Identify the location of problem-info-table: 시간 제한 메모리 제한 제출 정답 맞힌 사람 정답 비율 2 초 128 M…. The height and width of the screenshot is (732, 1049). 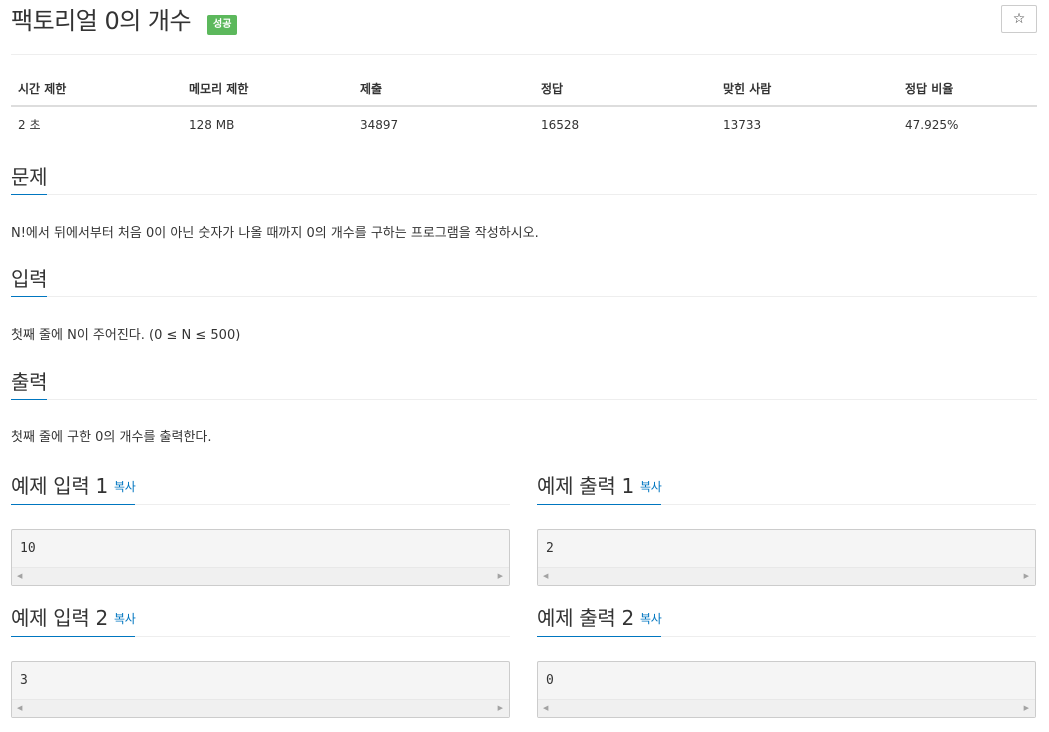
(524, 107).